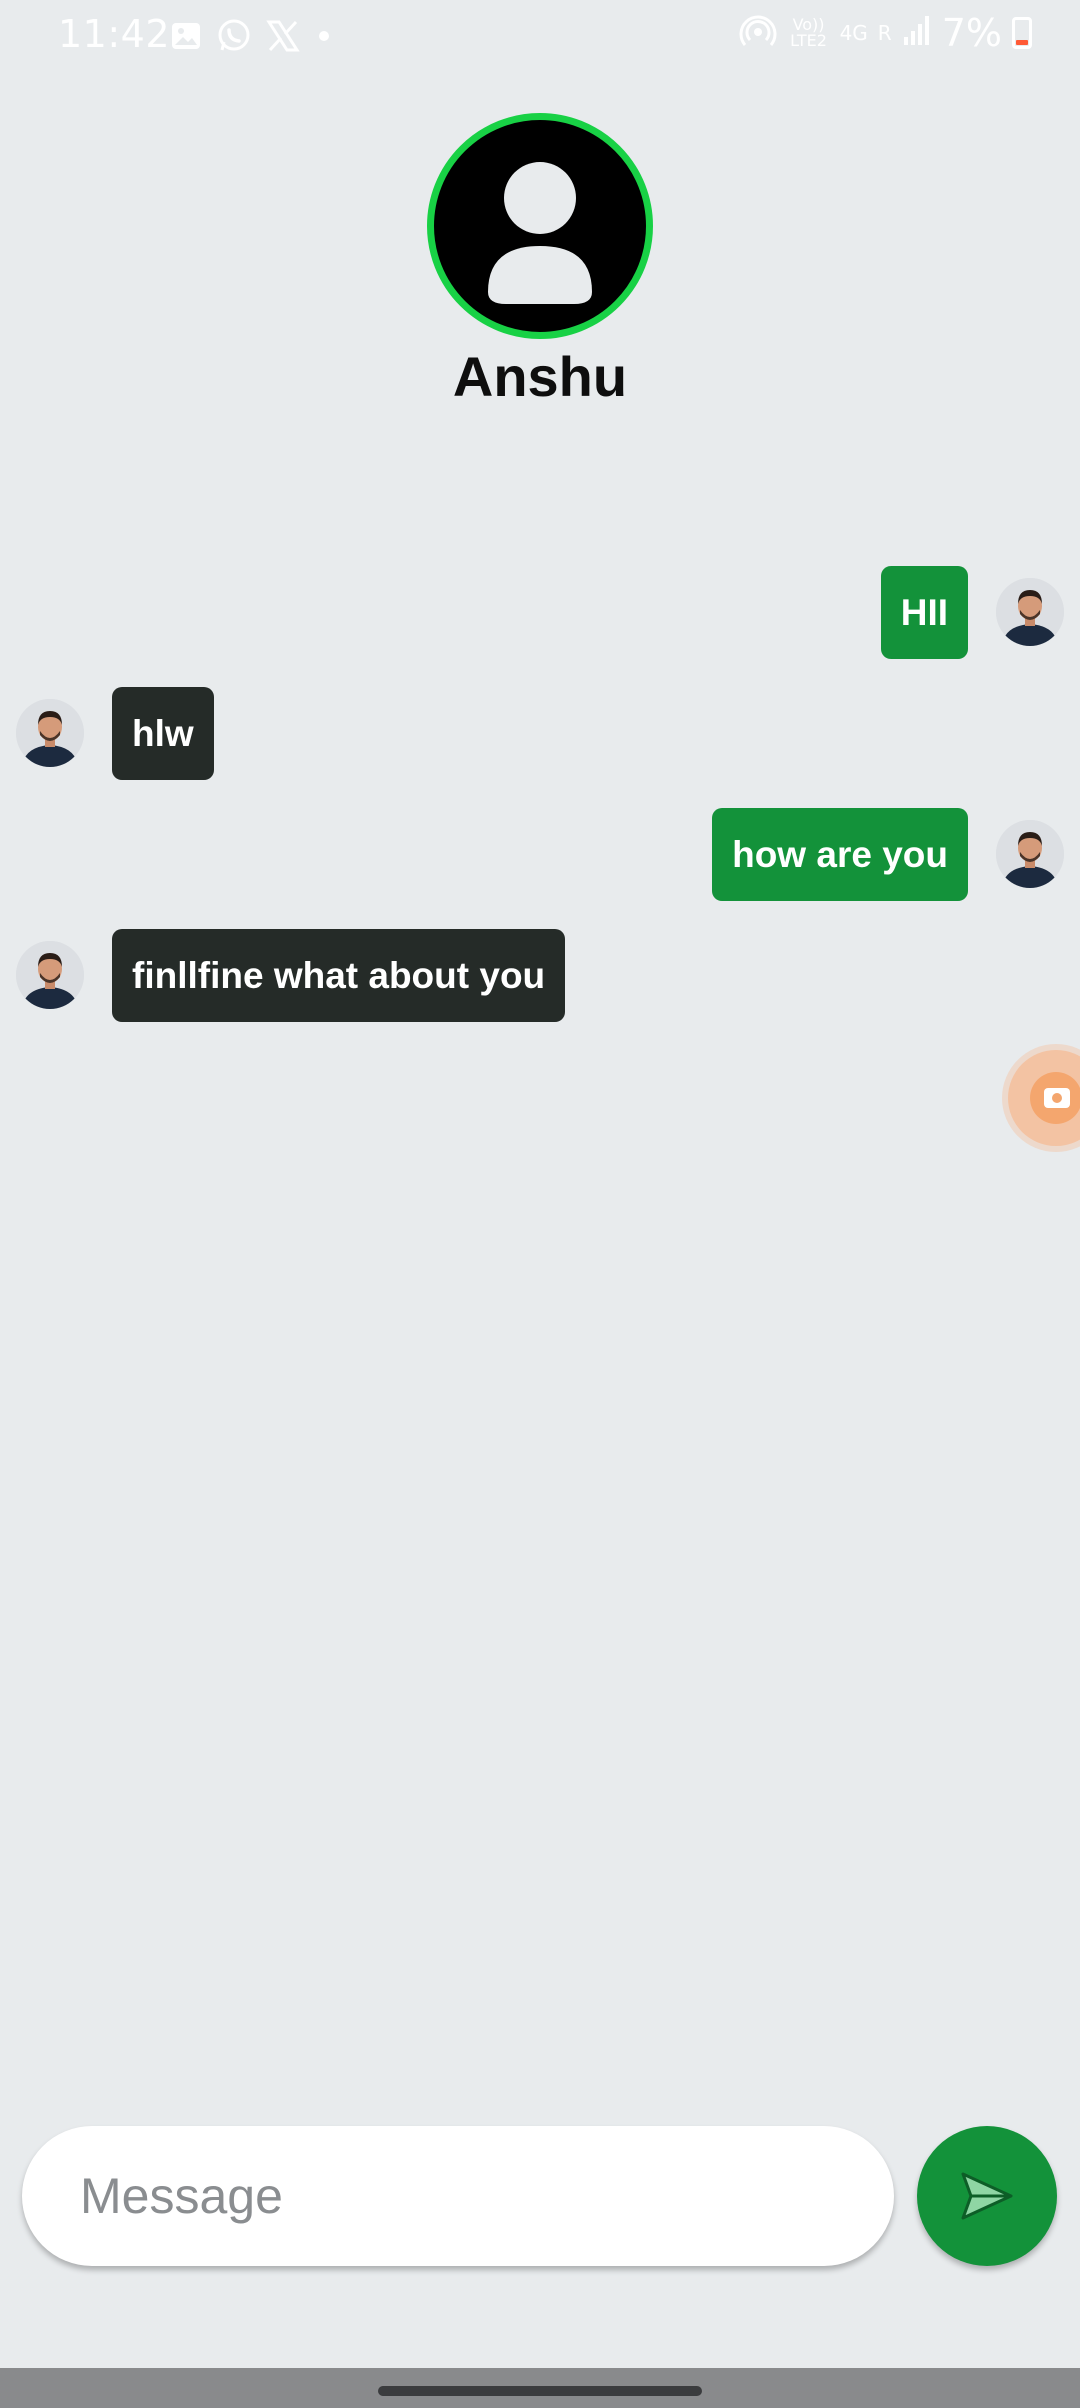  Describe the element at coordinates (808, 32) in the screenshot. I see `volte-label: Vo)) LTE2` at that location.